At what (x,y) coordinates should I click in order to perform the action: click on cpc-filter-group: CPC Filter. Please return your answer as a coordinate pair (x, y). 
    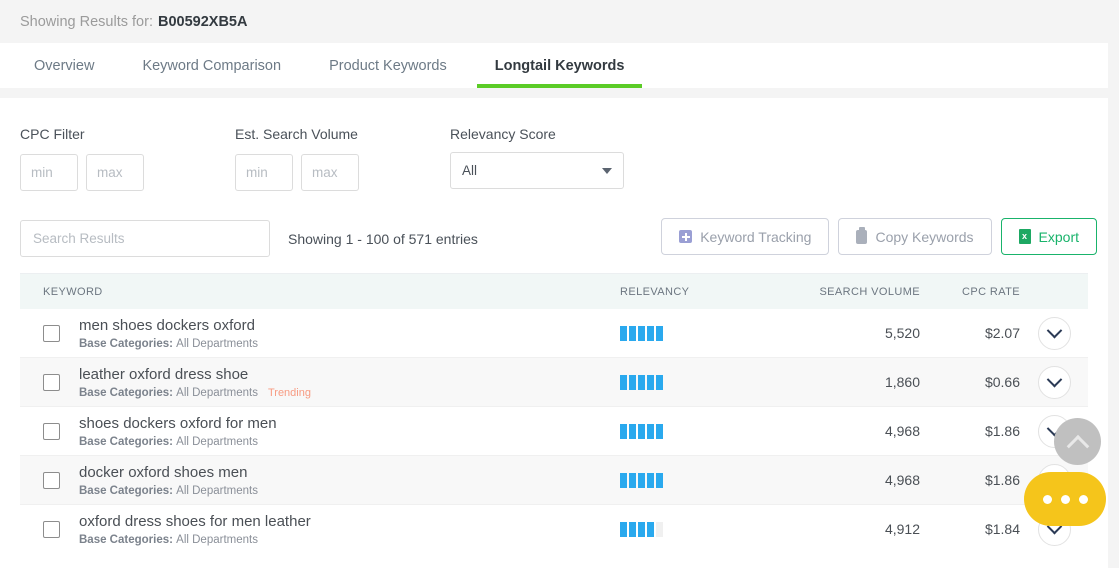
    Looking at the image, I should click on (127, 158).